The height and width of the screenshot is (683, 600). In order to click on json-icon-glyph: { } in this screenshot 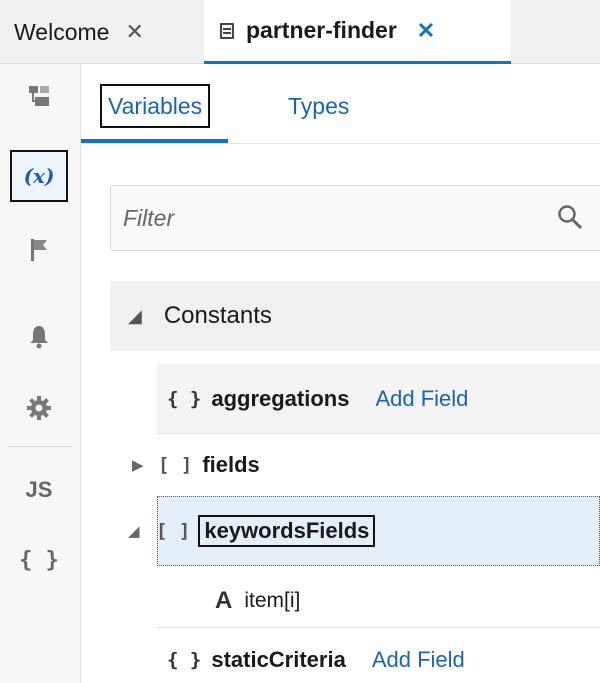, I will do `click(39, 560)`.